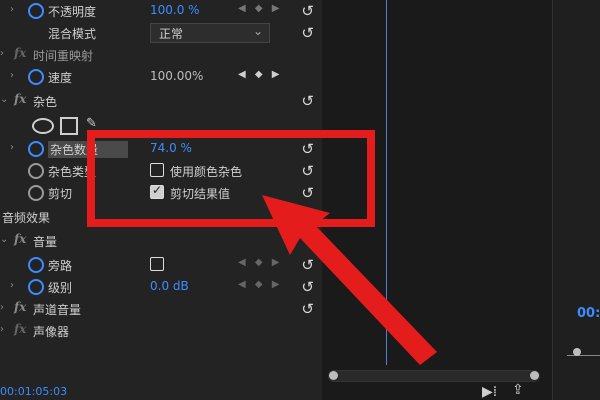 The image size is (600, 400). Describe the element at coordinates (349, 280) in the screenshot. I see `arrow-annotation-icon` at that location.